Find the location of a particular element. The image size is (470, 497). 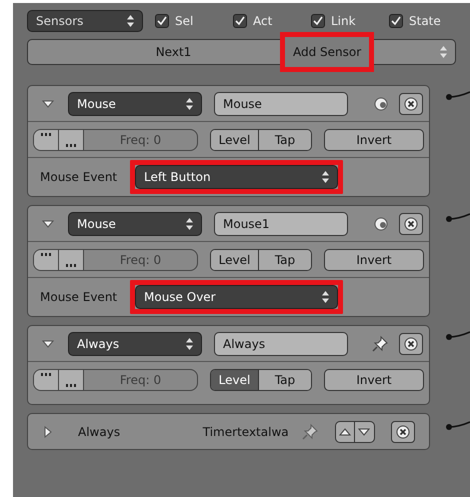

checkbox-label: Act is located at coordinates (262, 21).